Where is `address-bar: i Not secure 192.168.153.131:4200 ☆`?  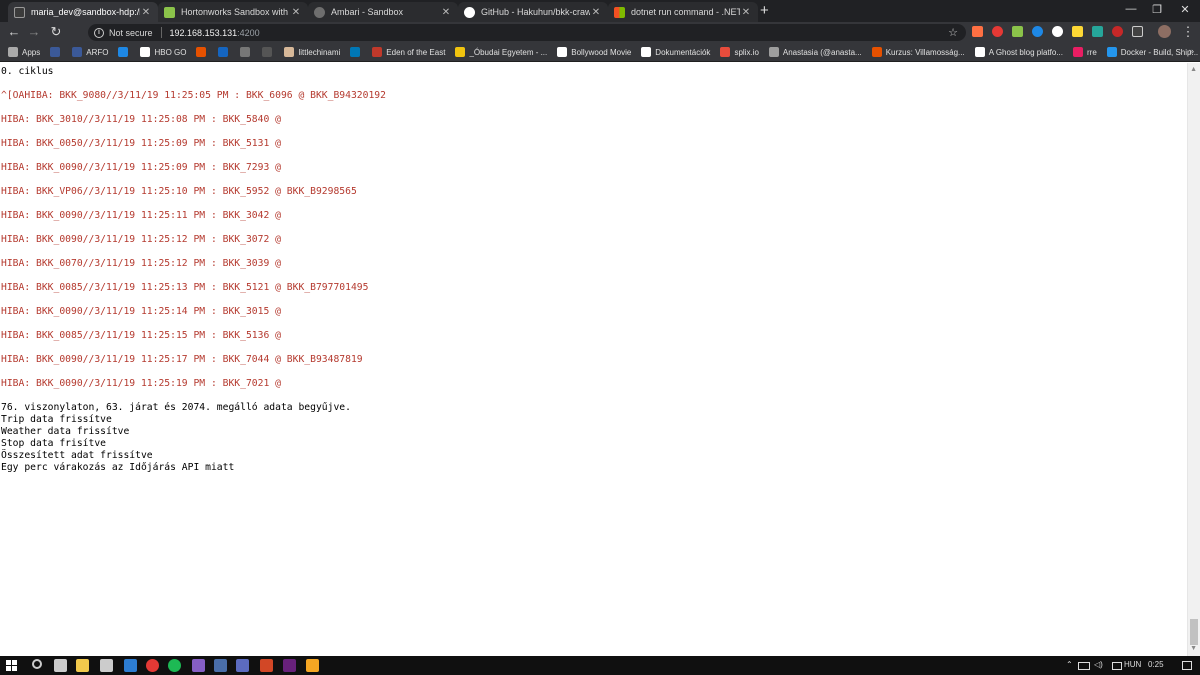 address-bar: i Not secure 192.168.153.131:4200 ☆ is located at coordinates (527, 32).